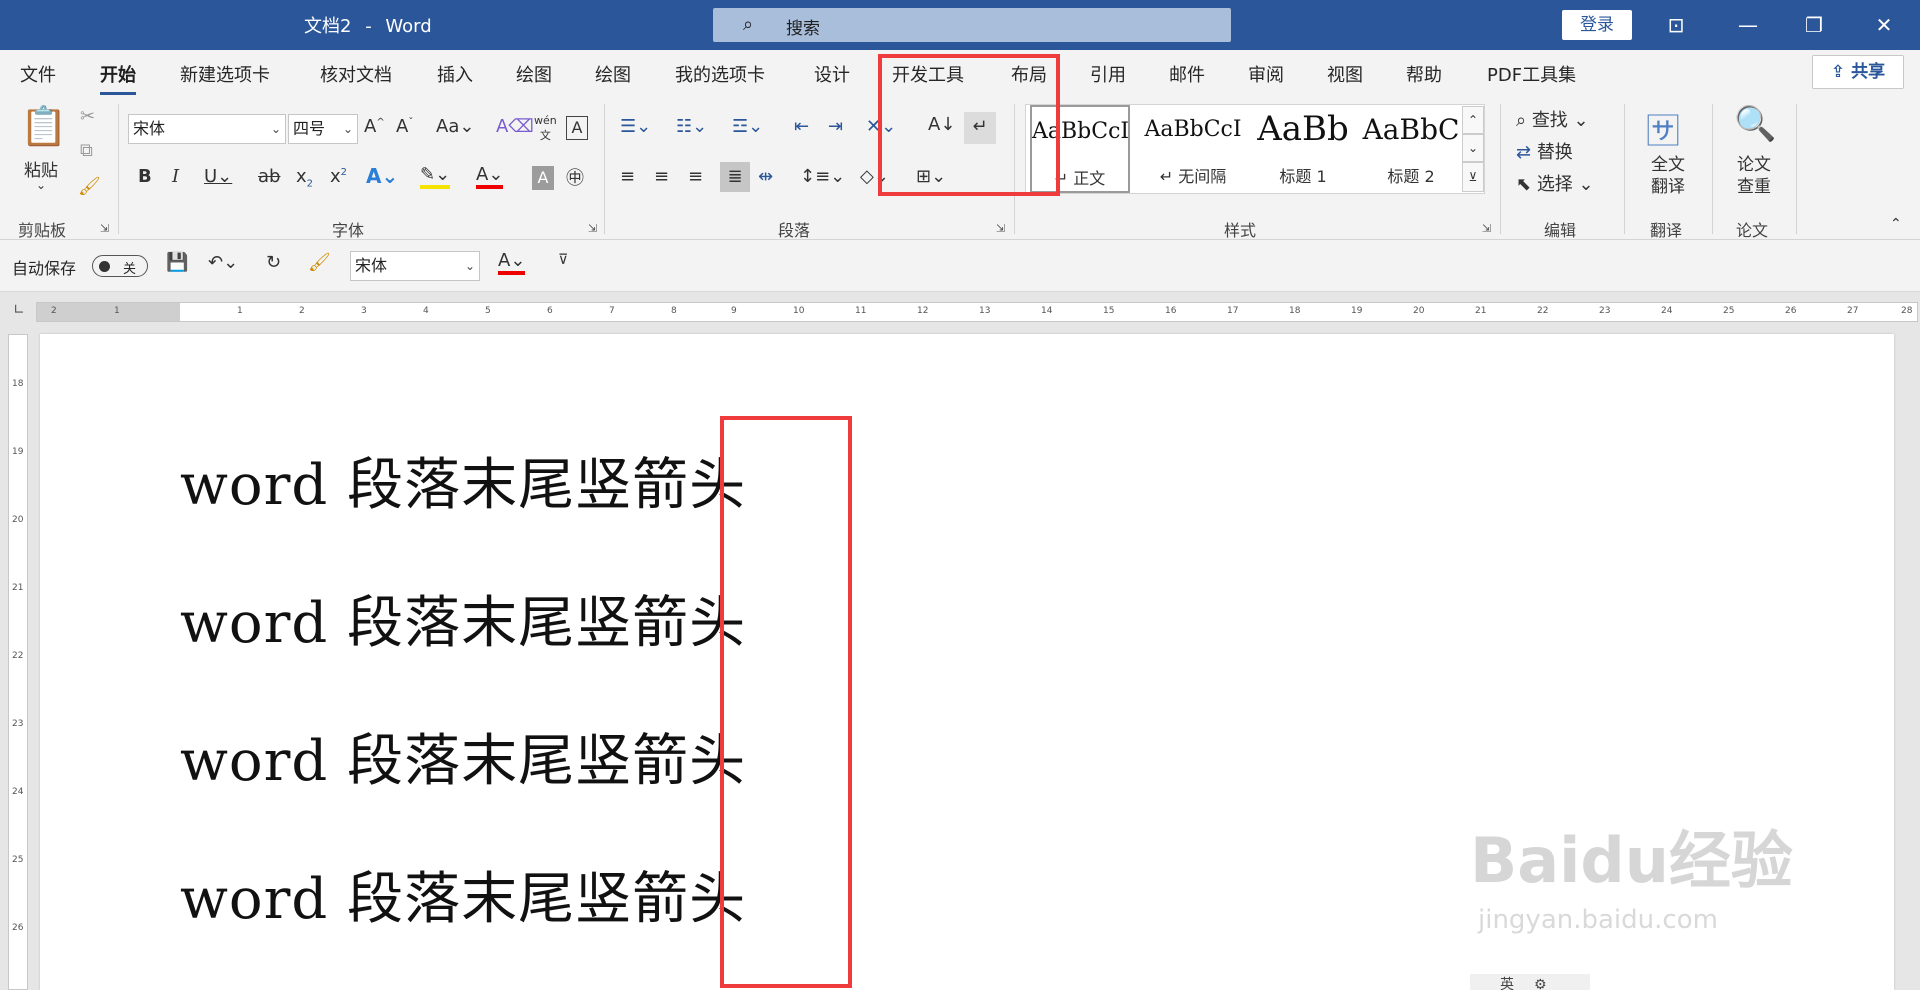  What do you see at coordinates (43, 126) in the screenshot?
I see `paste-icon: 📋` at bounding box center [43, 126].